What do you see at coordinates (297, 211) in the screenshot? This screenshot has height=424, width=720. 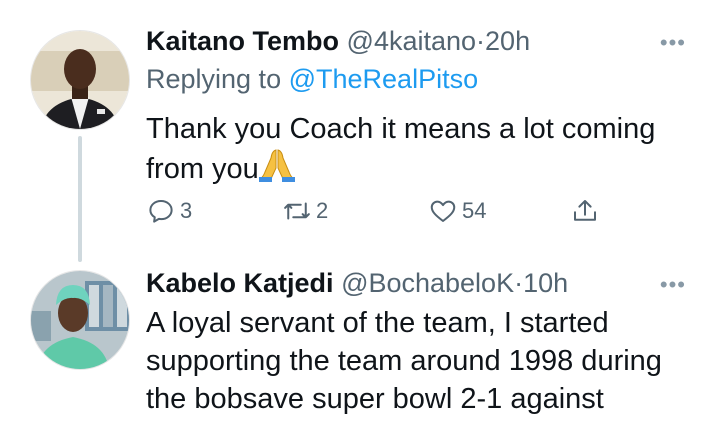 I see `retweet-icon` at bounding box center [297, 211].